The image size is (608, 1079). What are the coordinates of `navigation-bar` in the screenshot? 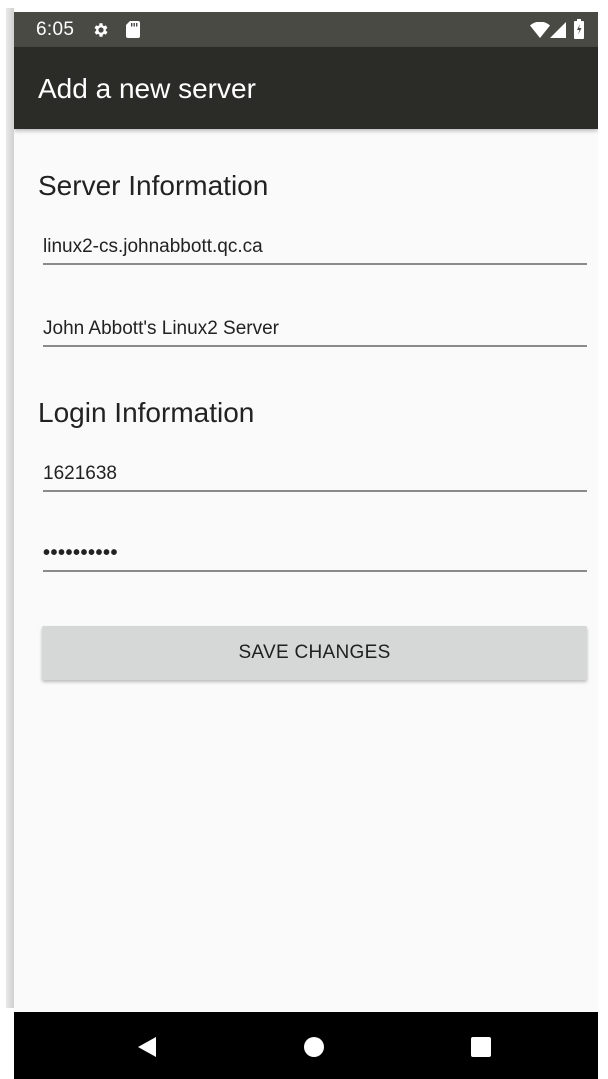 It's located at (306, 1045).